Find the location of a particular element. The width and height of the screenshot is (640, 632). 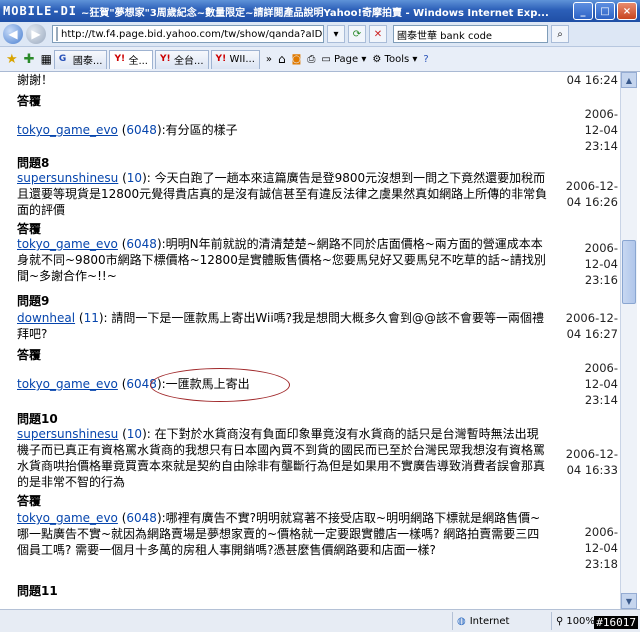

forward-button: ▶ is located at coordinates (36, 34).